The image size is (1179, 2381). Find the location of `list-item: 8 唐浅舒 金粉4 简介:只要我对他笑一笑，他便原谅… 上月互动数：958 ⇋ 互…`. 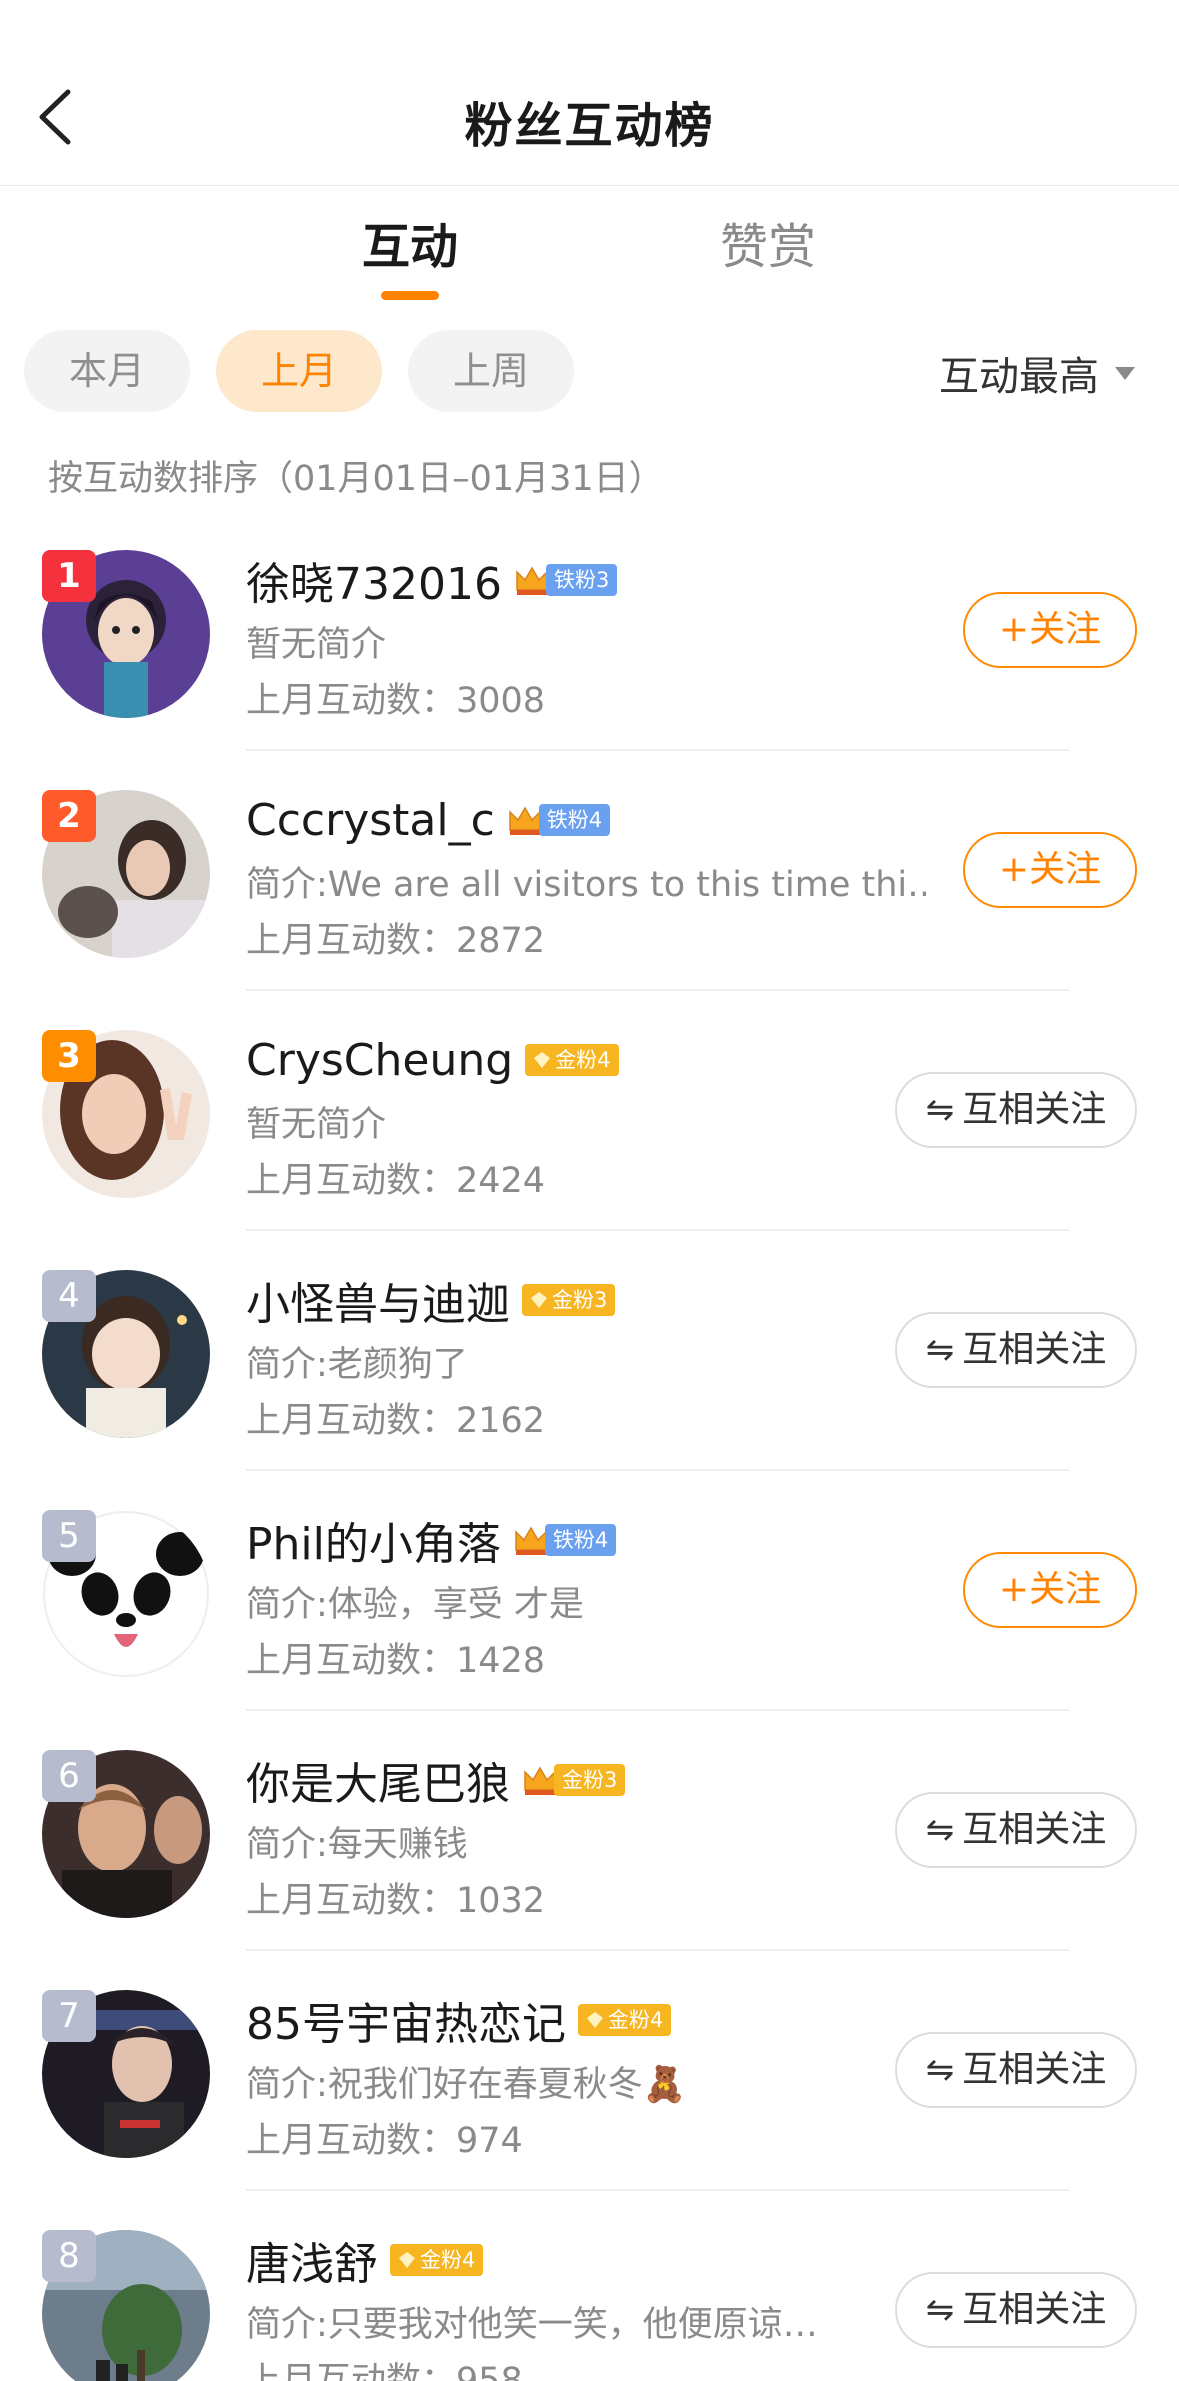

list-item: 8 唐浅舒 金粉4 简介:只要我对他笑一笑，他便原谅… 上月互动数：958 ⇋ 互… is located at coordinates (589, 2300).